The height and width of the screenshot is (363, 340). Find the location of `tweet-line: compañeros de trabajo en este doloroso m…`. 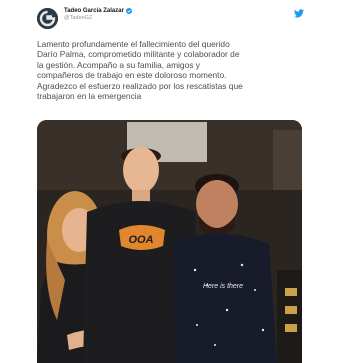

tweet-line: compañeros de trabajo en este doloroso m… is located at coordinates (132, 75).